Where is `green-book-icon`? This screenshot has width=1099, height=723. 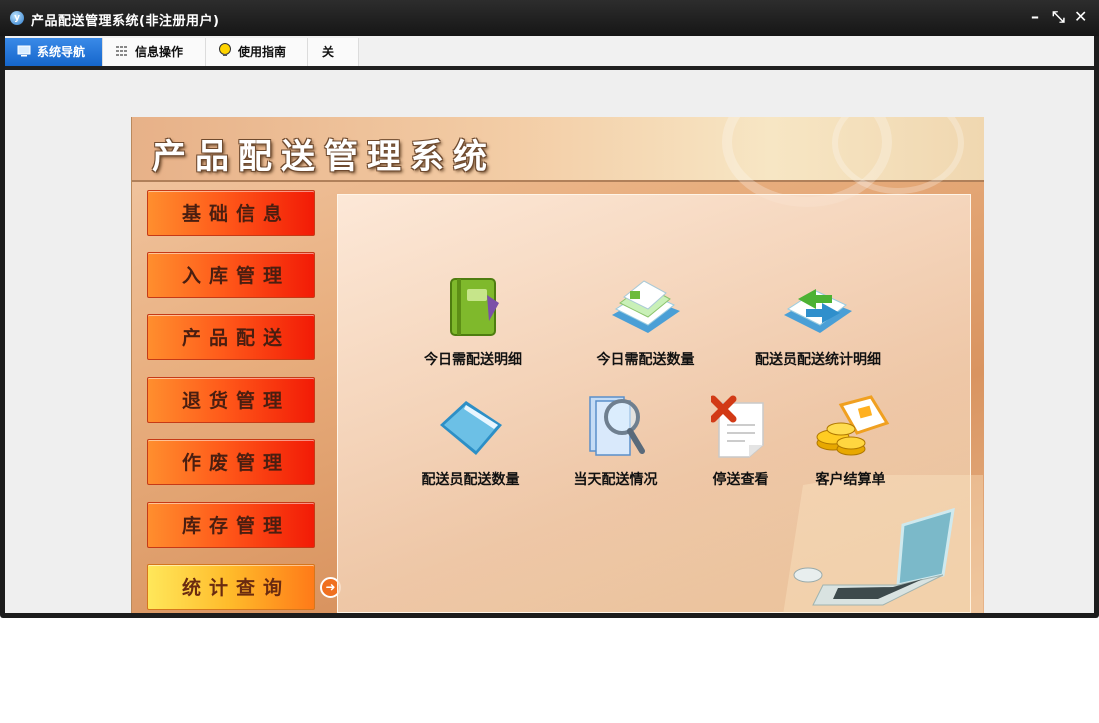
green-book-icon is located at coordinates (474, 307).